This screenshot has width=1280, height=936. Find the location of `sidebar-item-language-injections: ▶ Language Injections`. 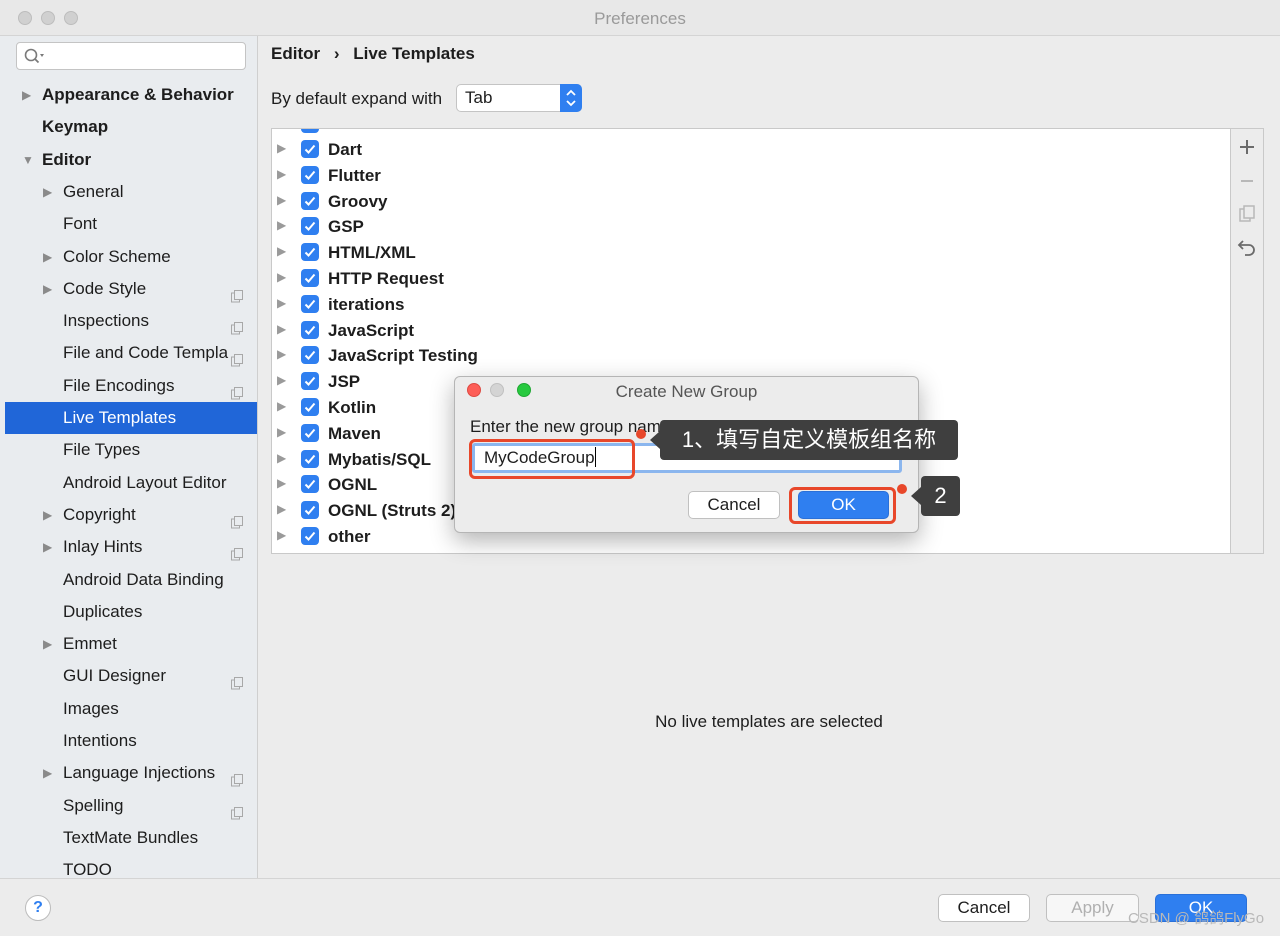

sidebar-item-language-injections: ▶ Language Injections is located at coordinates (128, 773).